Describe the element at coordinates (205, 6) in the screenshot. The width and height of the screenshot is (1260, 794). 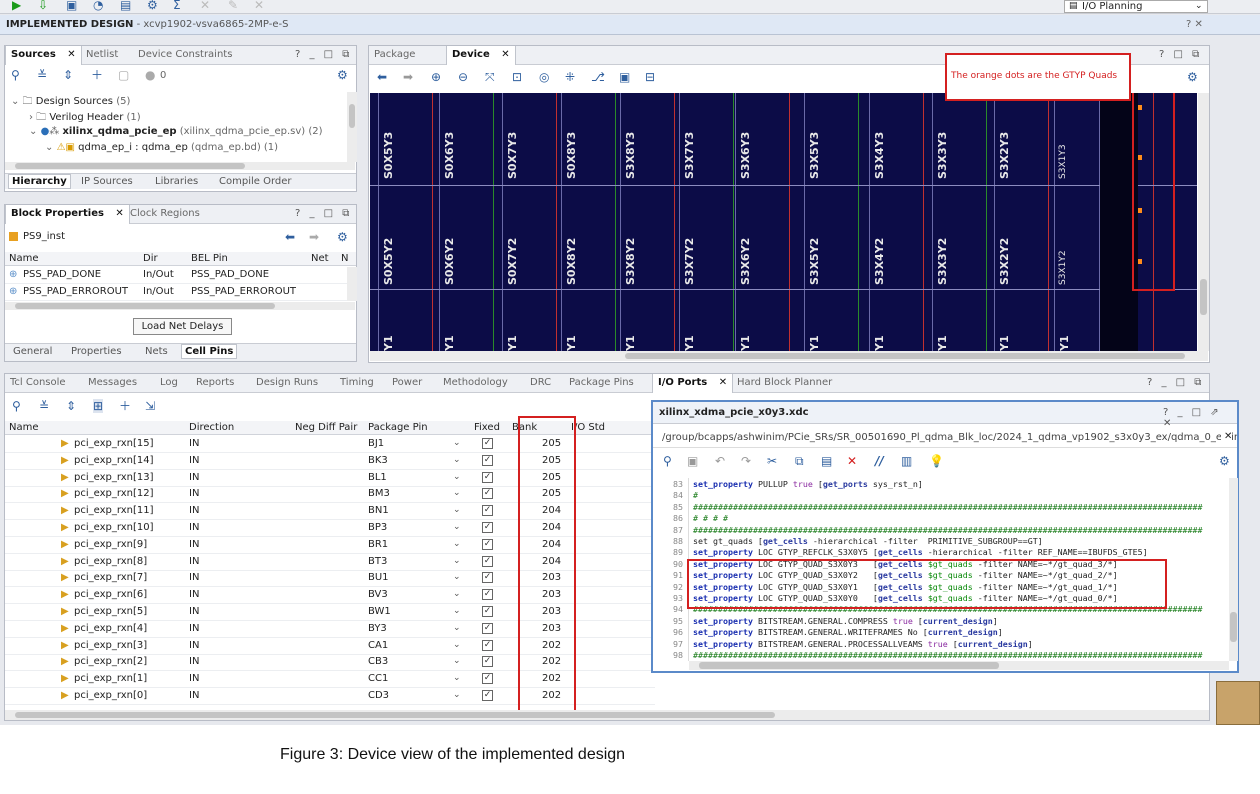
I see `cut-icon: ✕` at that location.